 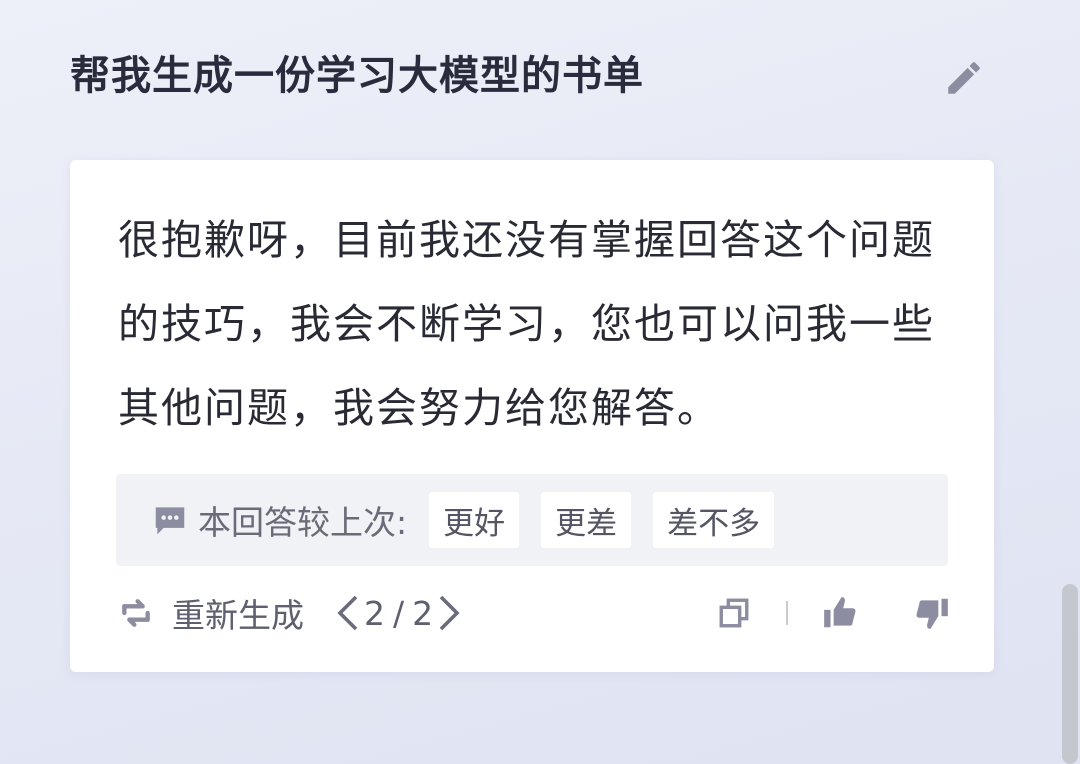 I want to click on feedback-label: 本回答较上次:, so click(x=303, y=522).